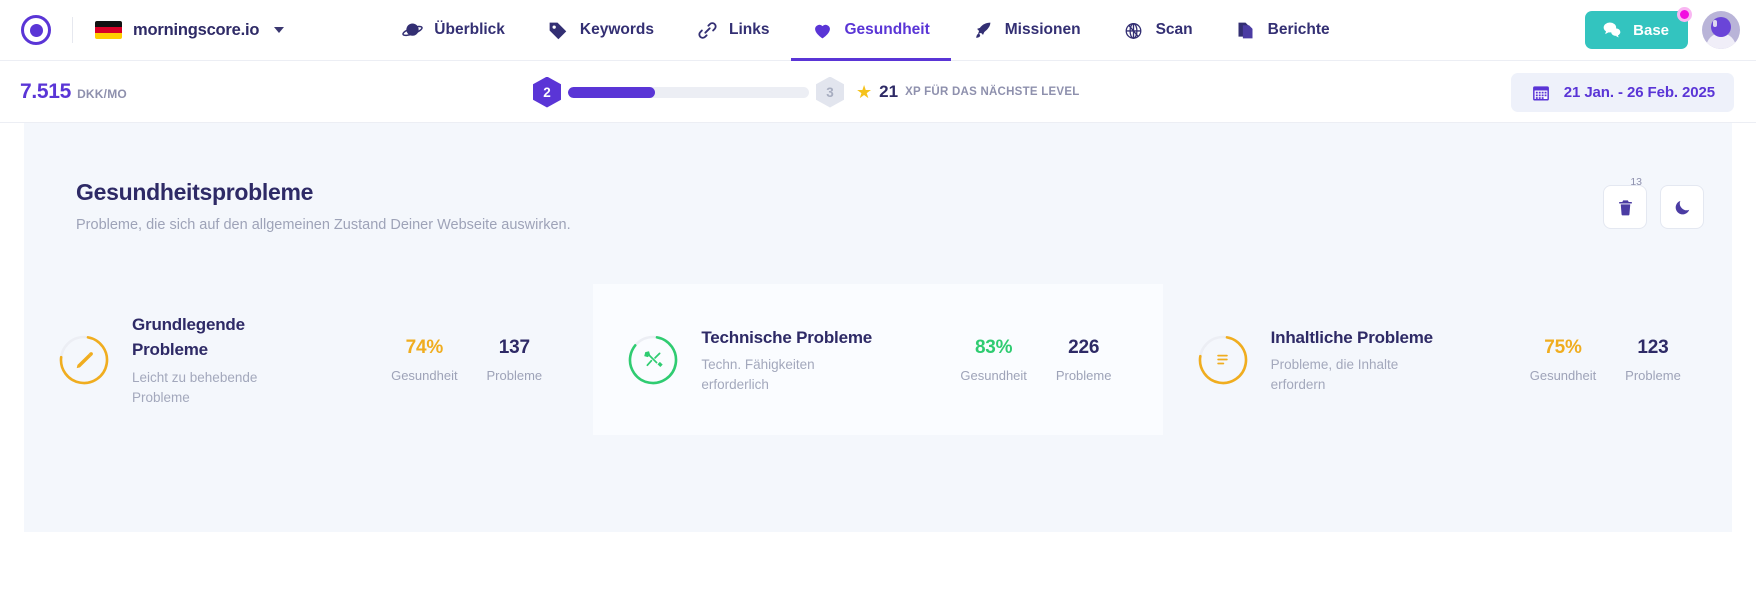  Describe the element at coordinates (1684, 14) in the screenshot. I see `notification-badge-dot` at that location.